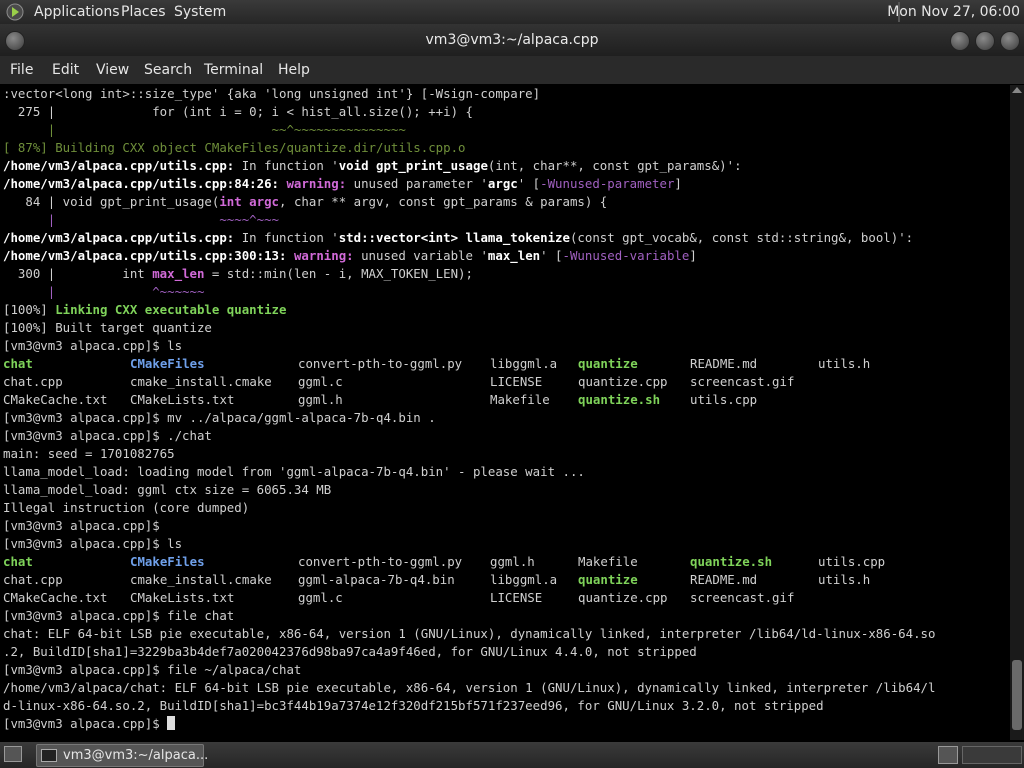 The width and height of the screenshot is (1024, 768). I want to click on menu-file: File, so click(21, 70).